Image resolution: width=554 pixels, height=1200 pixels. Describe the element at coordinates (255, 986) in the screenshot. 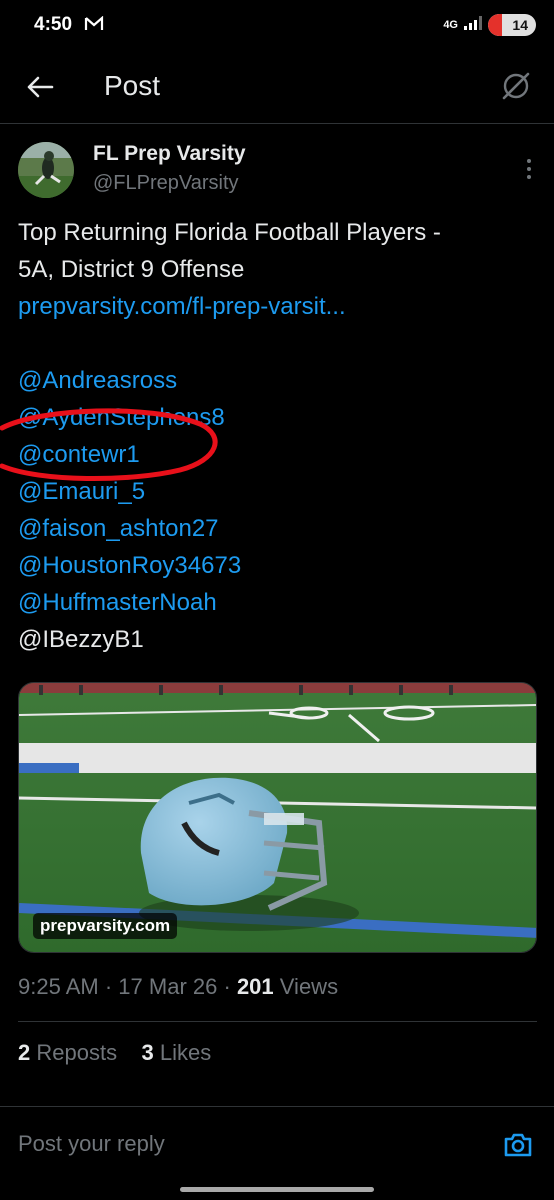

I see `views-count: 201` at that location.